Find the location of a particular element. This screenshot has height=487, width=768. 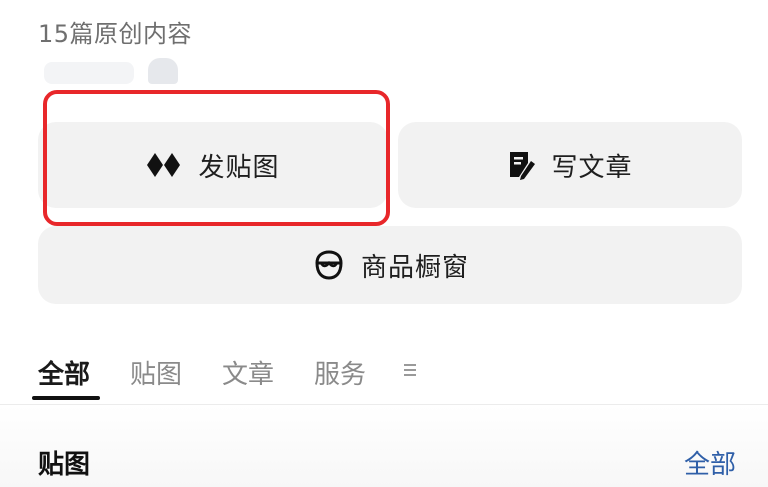

original-count-text: 15篇原创内容 is located at coordinates (115, 34).